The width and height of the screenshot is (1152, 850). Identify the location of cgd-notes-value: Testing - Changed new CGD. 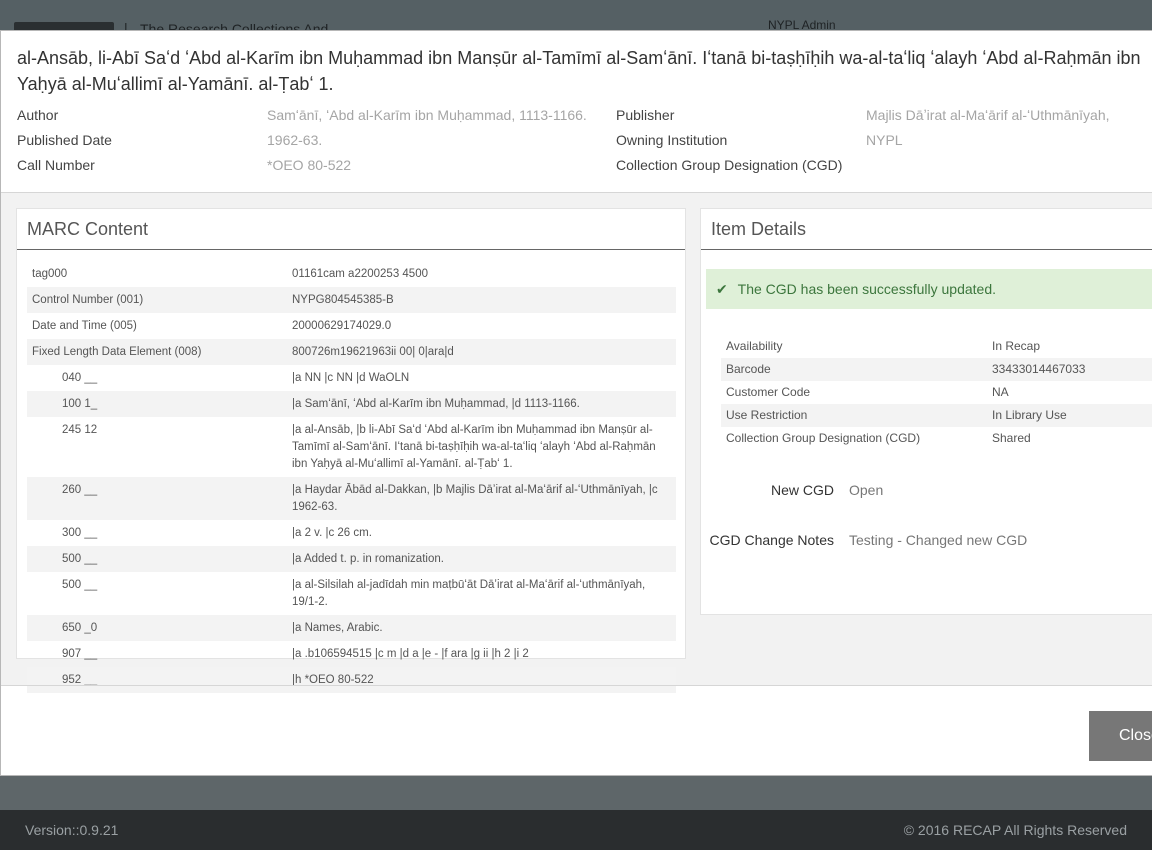
(938, 540).